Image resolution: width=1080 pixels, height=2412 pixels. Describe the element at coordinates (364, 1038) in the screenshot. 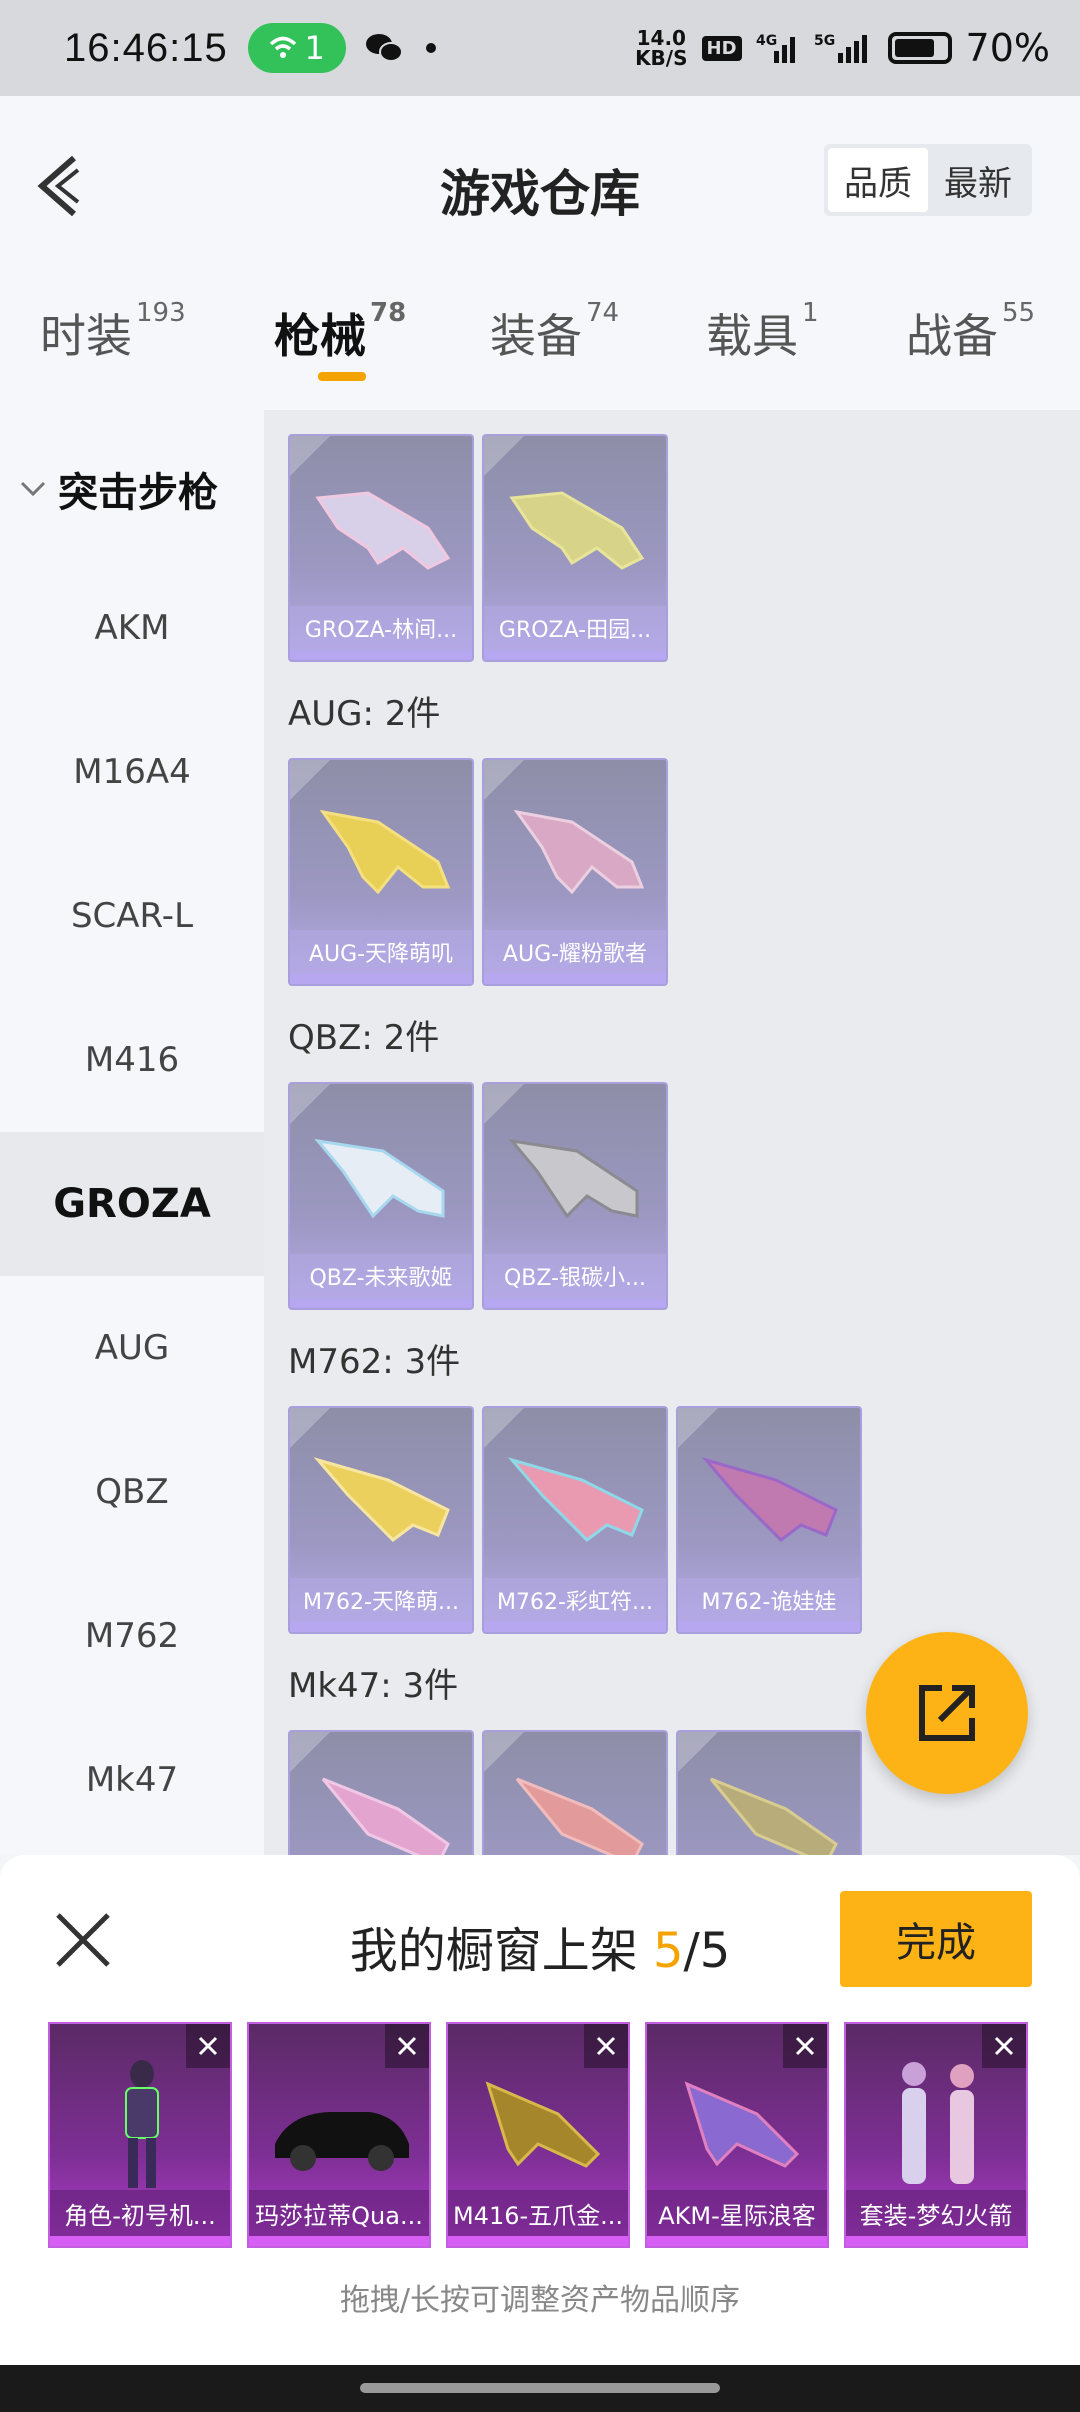

I see `group-title: QBZ: 2件` at that location.